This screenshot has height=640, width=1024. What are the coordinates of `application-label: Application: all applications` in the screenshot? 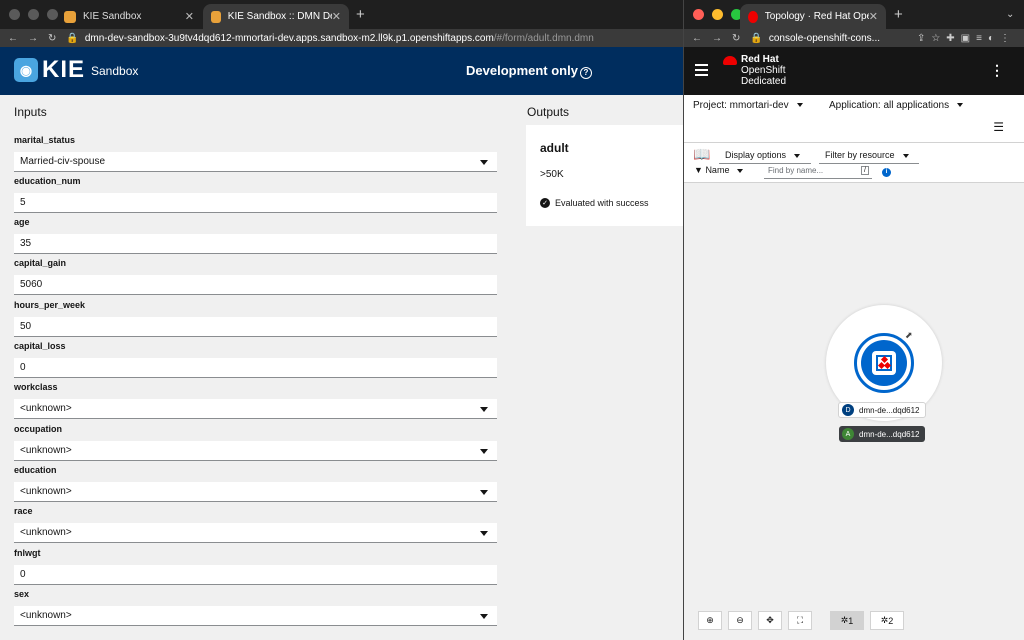 It's located at (889, 105).